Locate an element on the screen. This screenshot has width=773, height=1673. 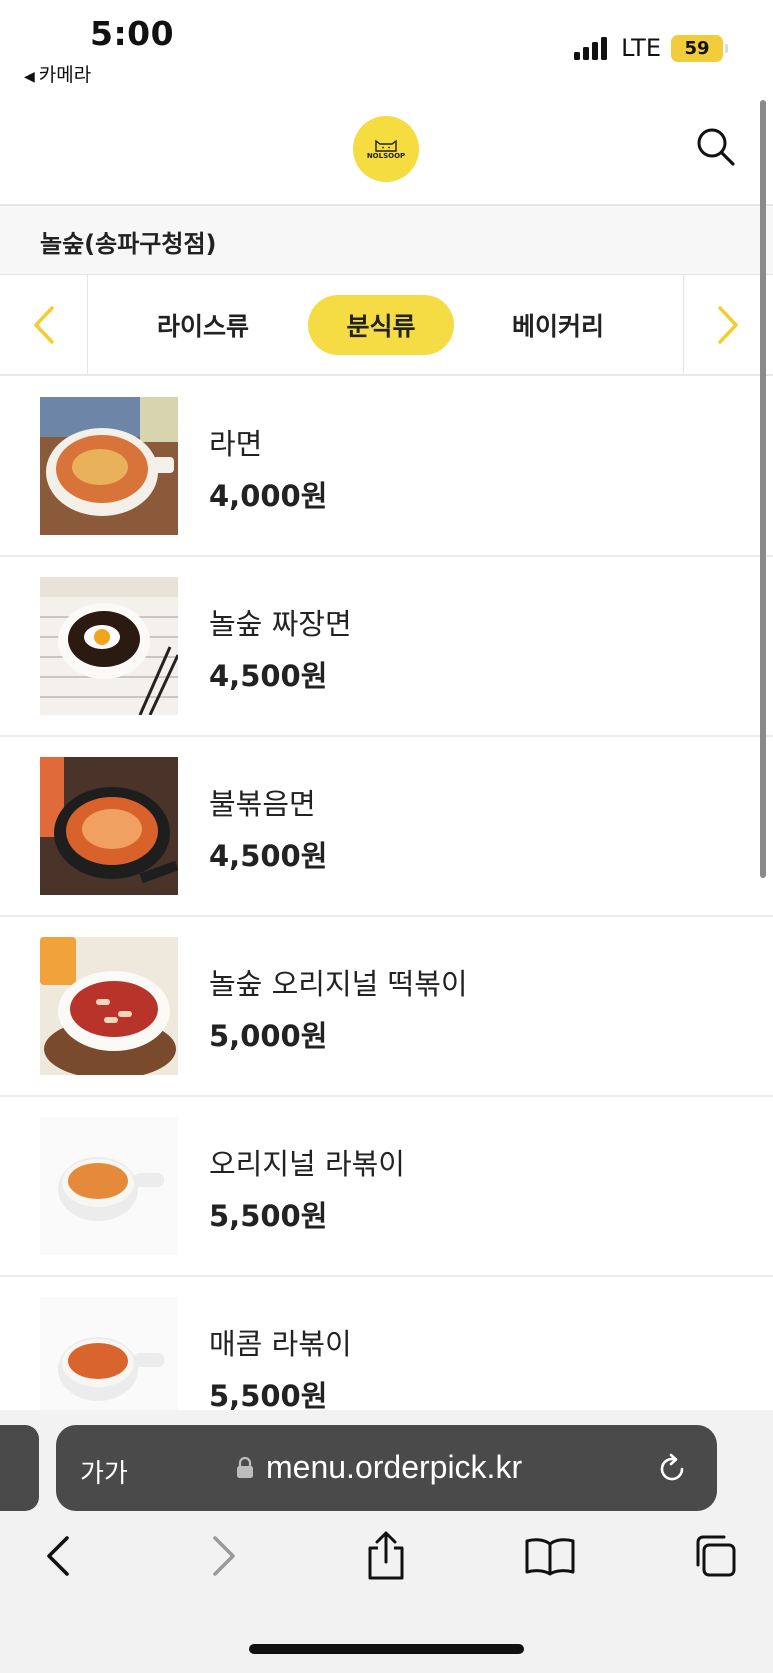
share-button is located at coordinates (386, 1556).